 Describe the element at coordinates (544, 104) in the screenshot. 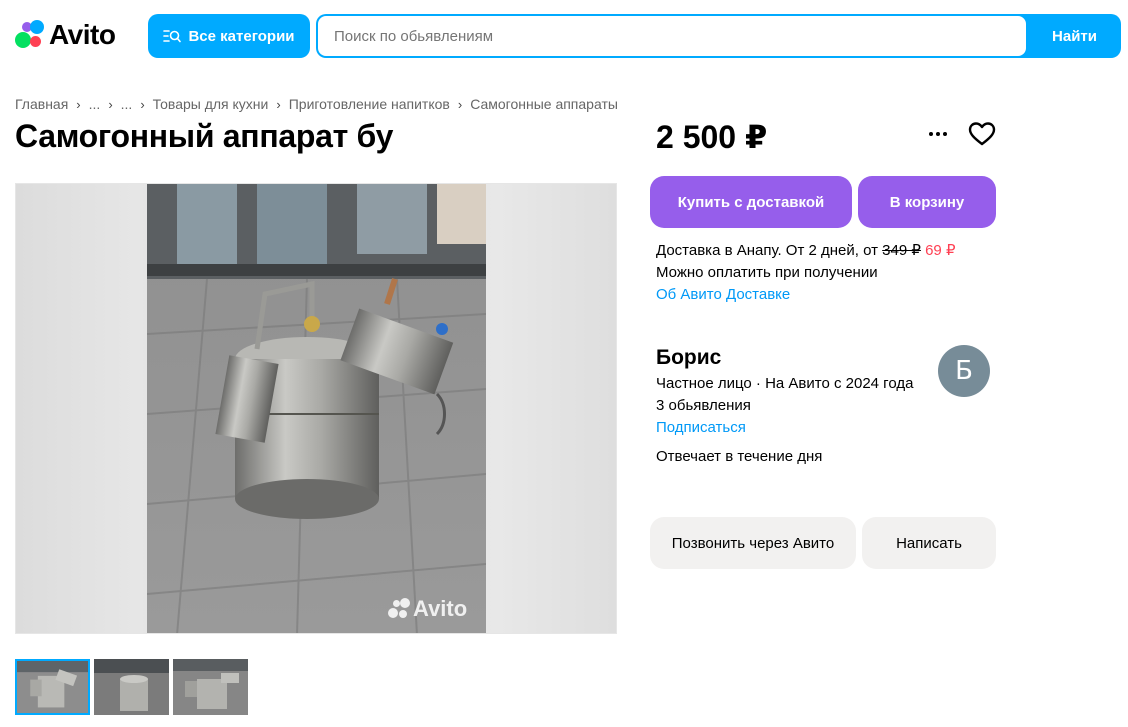

I see `breadcrumb-item: Самогонные аппараты` at that location.